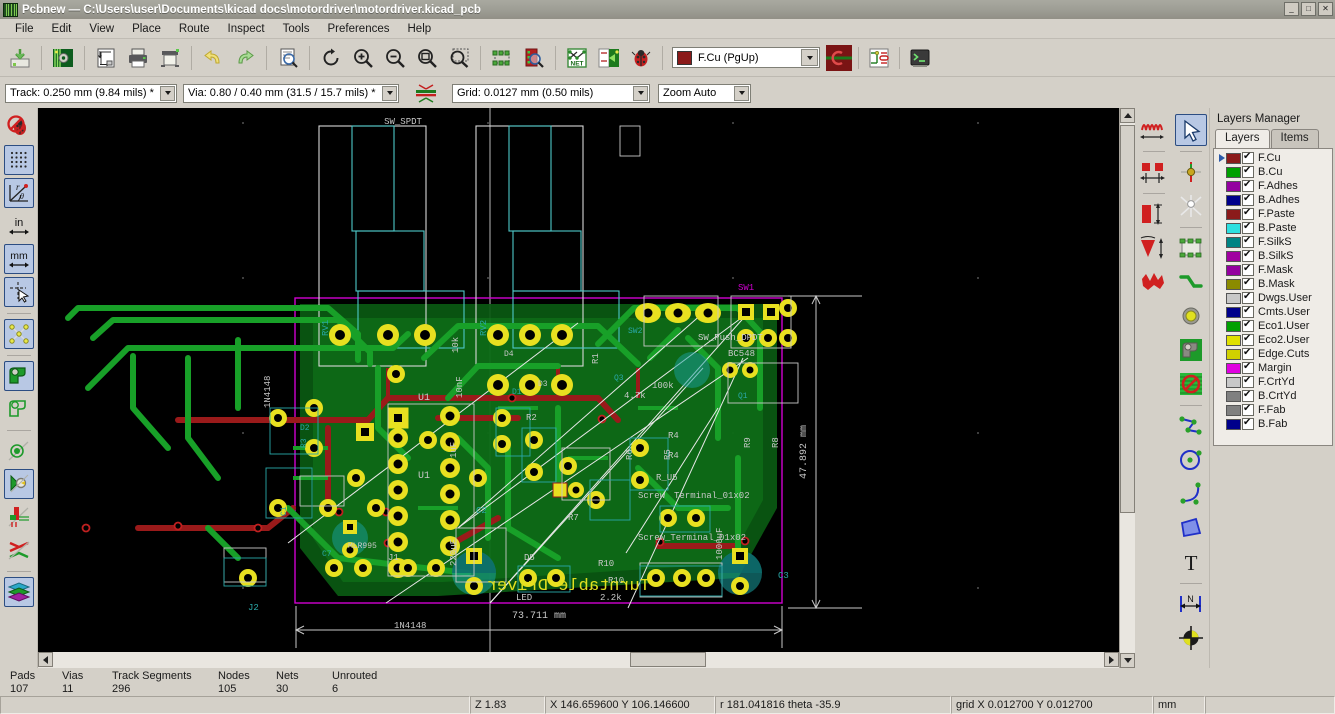  What do you see at coordinates (63, 58) in the screenshot?
I see `board-setup-button` at bounding box center [63, 58].